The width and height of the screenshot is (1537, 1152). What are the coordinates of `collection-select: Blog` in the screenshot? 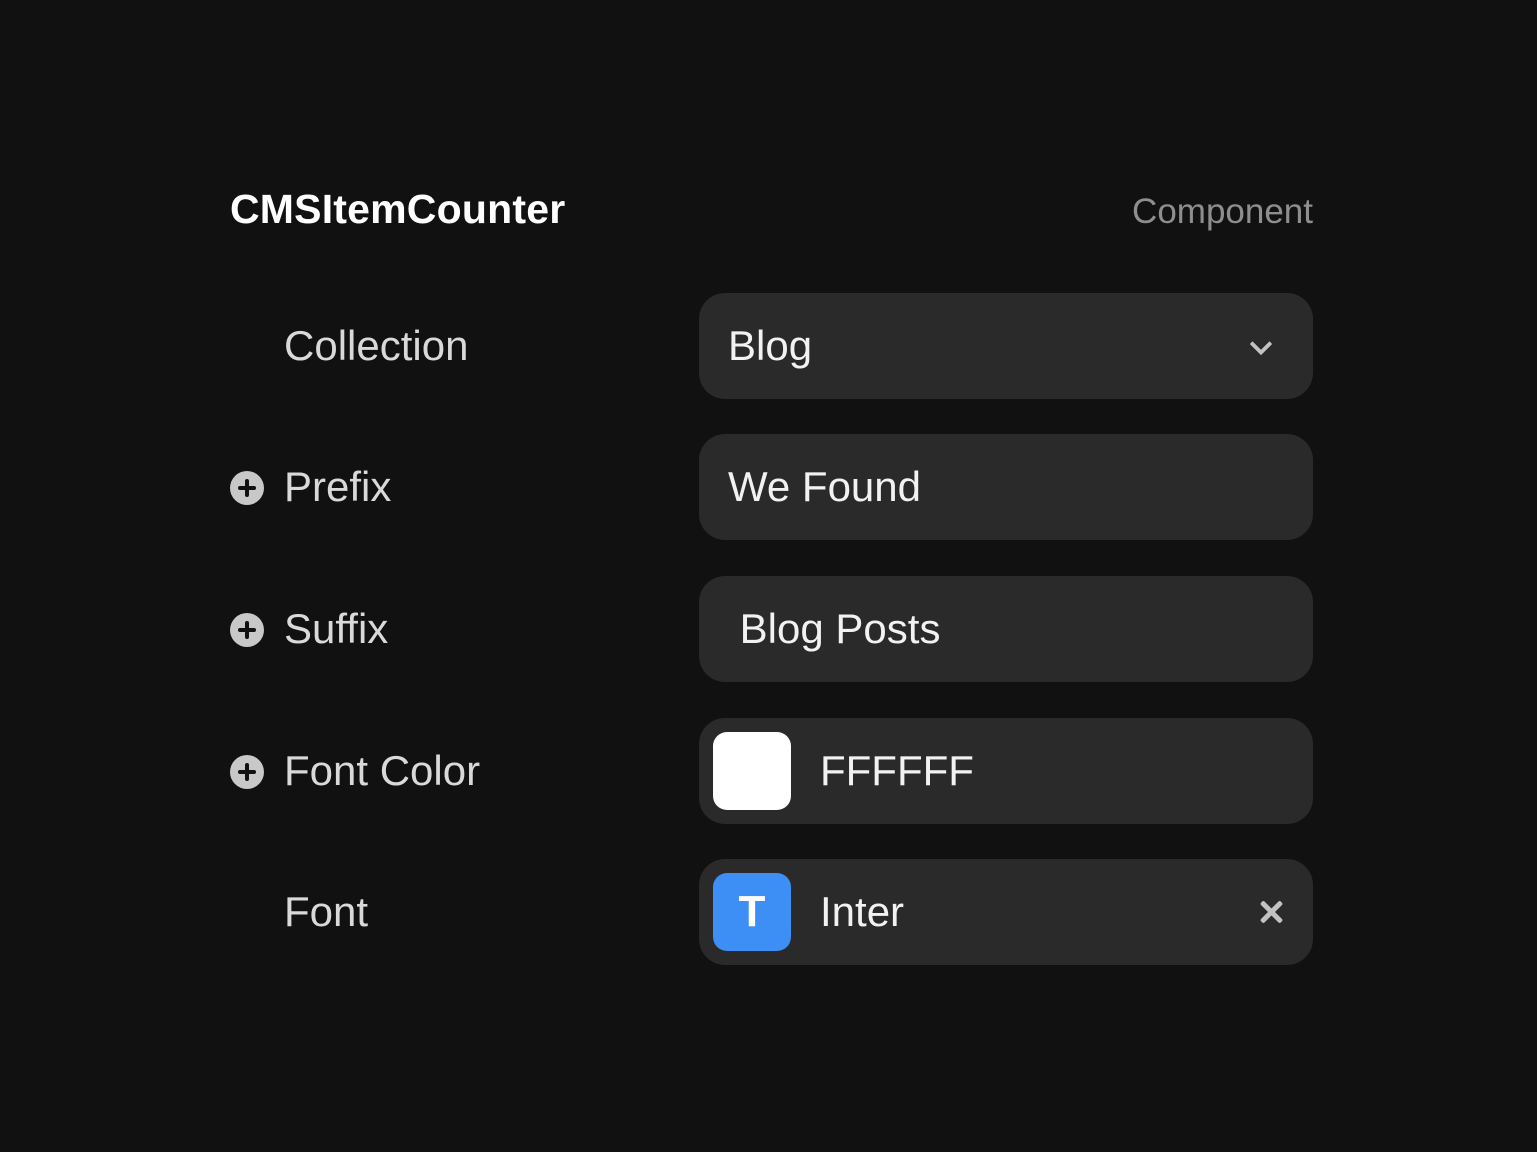 It's located at (1006, 346).